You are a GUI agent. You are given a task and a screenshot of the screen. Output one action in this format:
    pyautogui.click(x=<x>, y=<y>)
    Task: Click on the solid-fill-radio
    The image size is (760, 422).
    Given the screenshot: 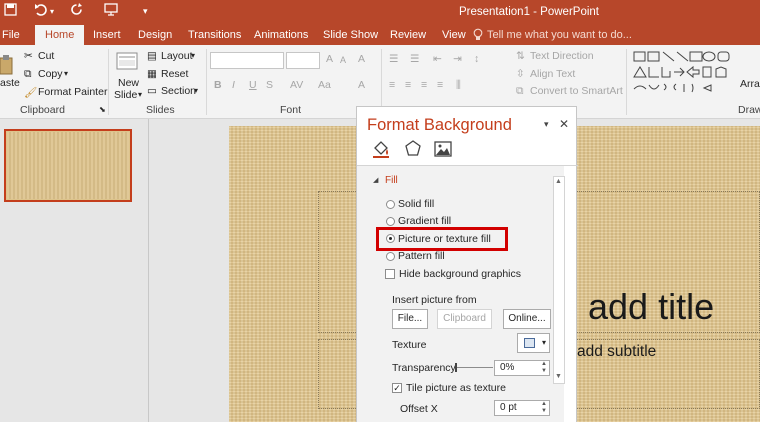 What is the action you would take?
    pyautogui.click(x=390, y=204)
    